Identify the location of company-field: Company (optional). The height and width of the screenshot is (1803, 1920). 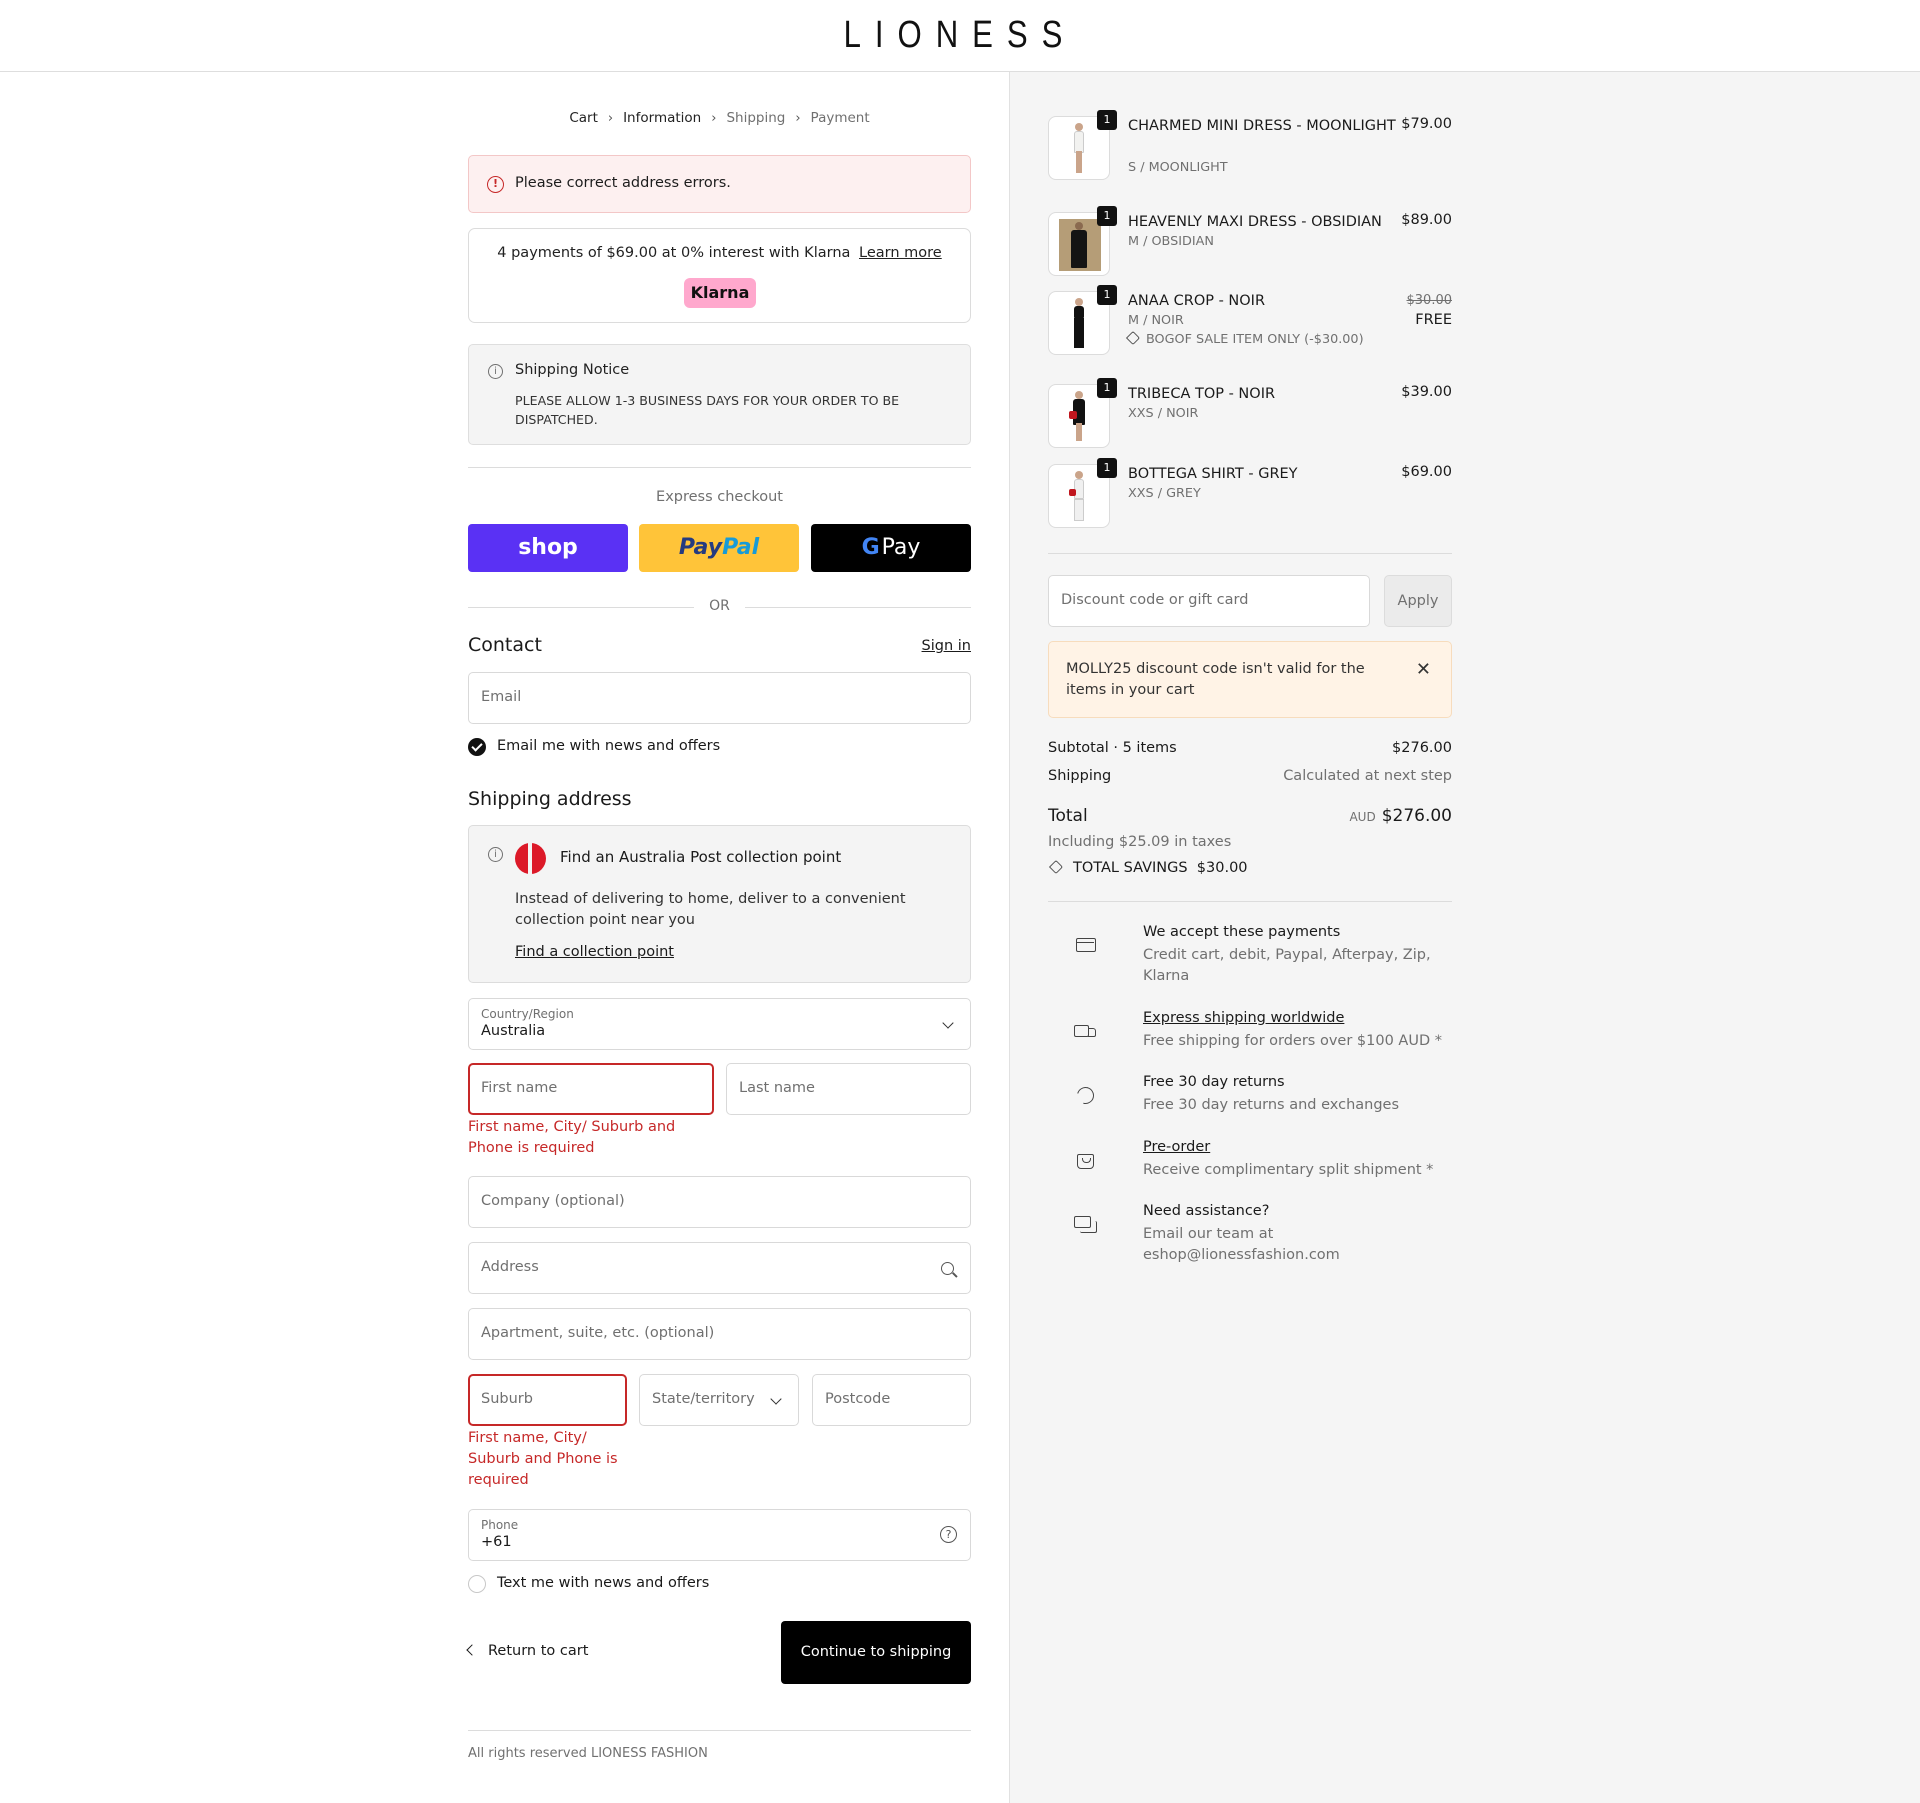
(719, 1202).